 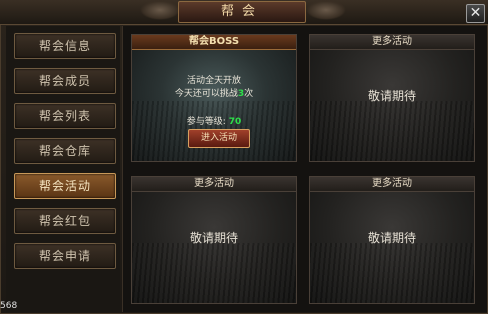 I want to click on sidebar-item-guild-activities: 帮会活动, so click(x=65, y=186).